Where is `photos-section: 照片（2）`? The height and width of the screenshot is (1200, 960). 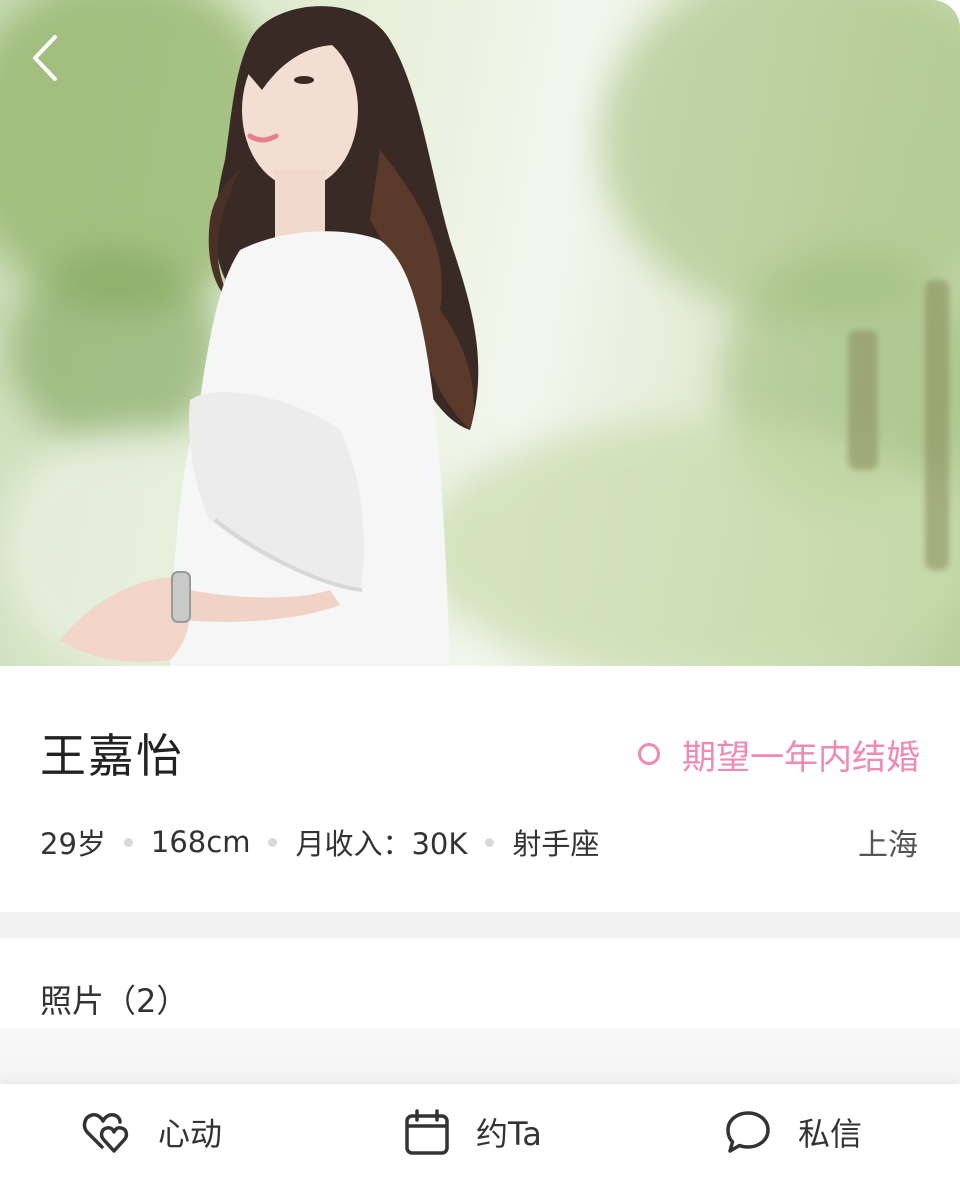 photos-section: 照片（2） is located at coordinates (480, 983).